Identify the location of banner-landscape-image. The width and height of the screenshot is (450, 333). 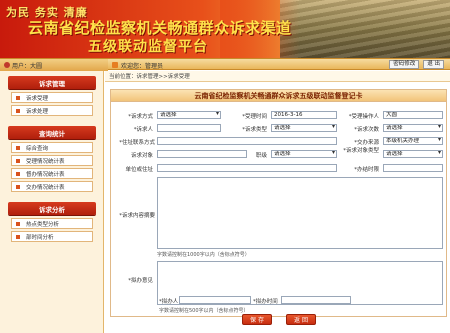
(335, 29).